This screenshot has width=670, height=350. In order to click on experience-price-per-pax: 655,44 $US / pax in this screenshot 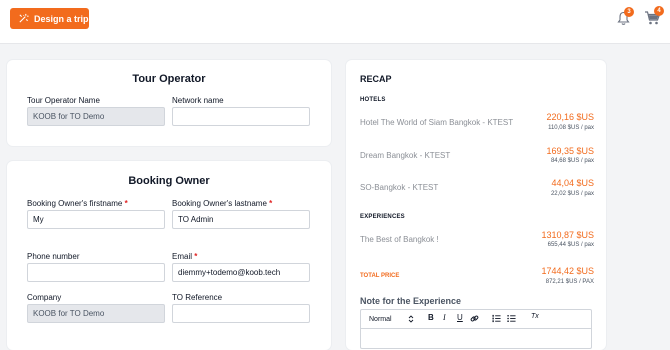, I will do `click(570, 245)`.